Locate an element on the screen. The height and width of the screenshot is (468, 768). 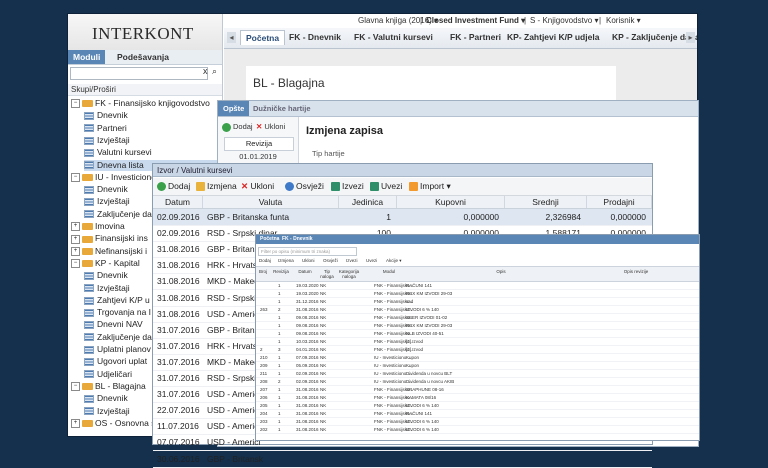
col-opis-revizije: Opis revizije is located at coordinates (636, 271).